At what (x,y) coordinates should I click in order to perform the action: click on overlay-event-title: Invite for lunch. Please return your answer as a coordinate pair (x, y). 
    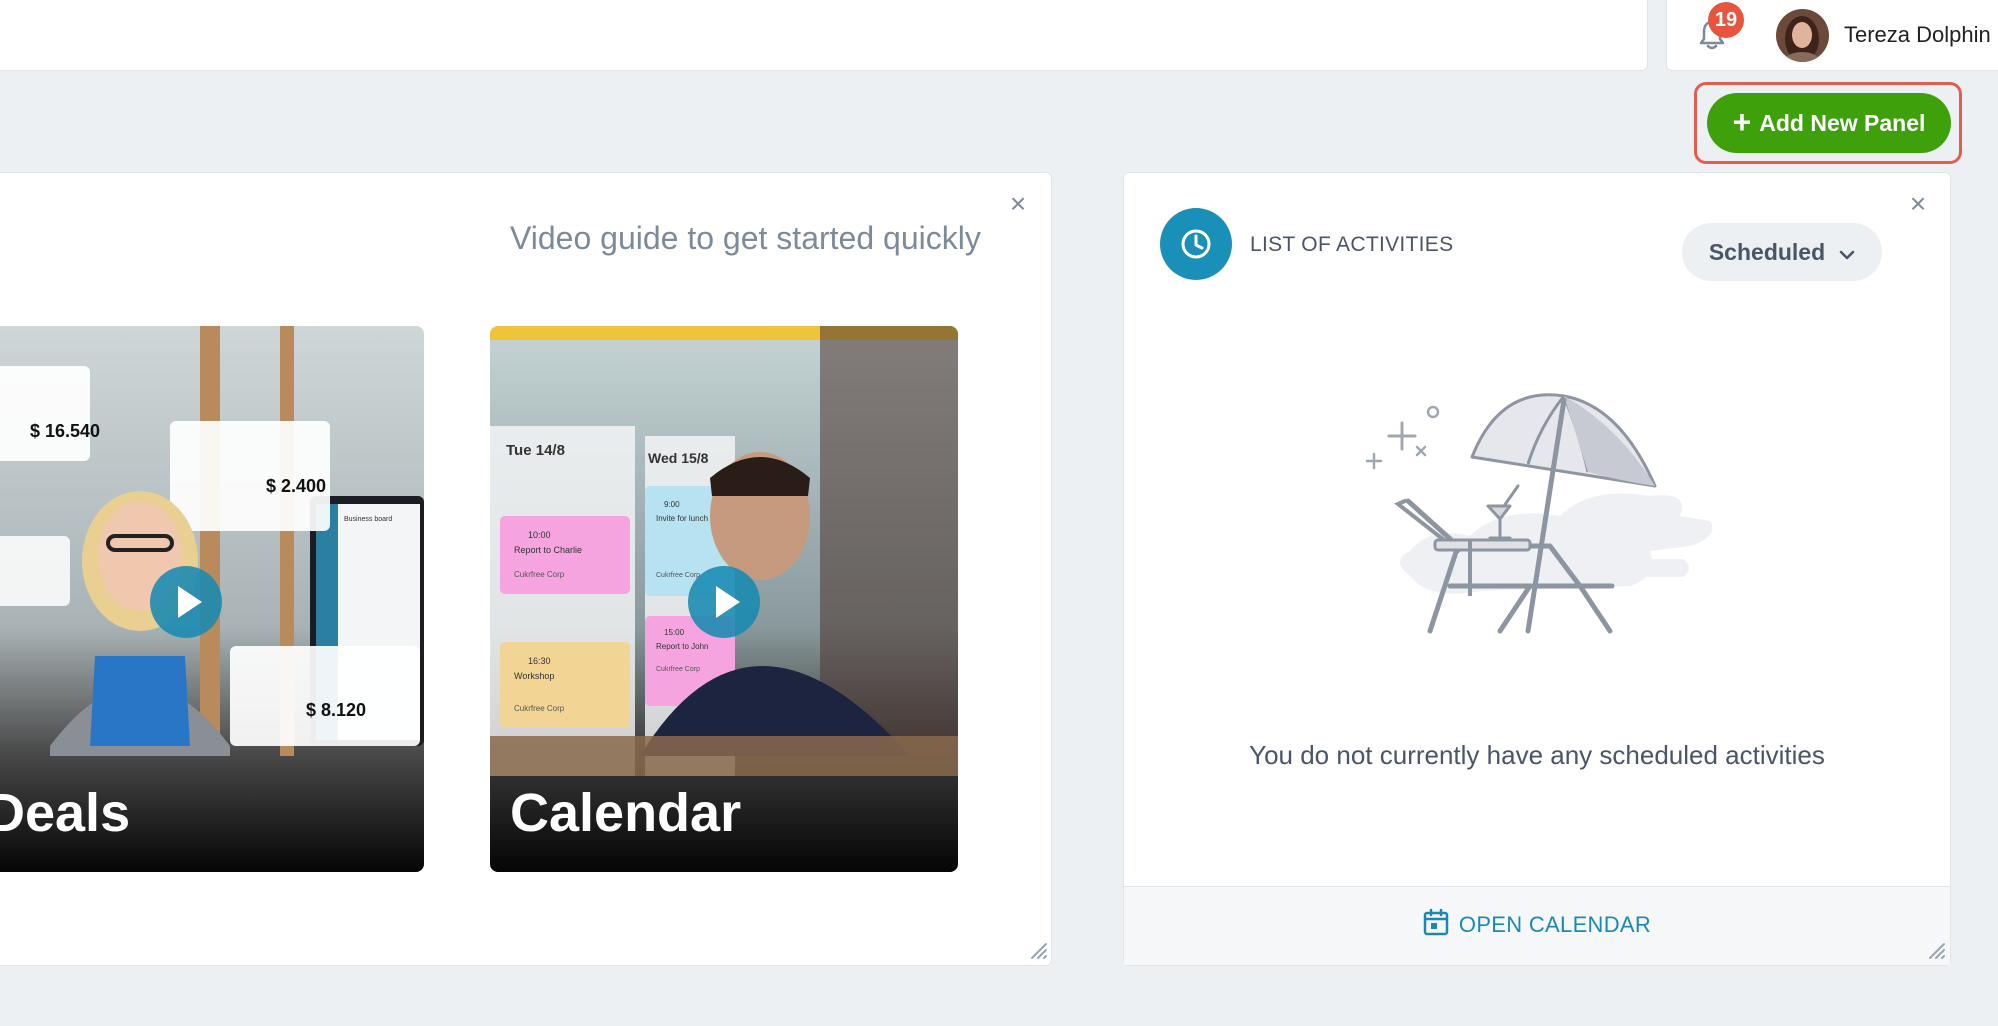
    Looking at the image, I should click on (682, 518).